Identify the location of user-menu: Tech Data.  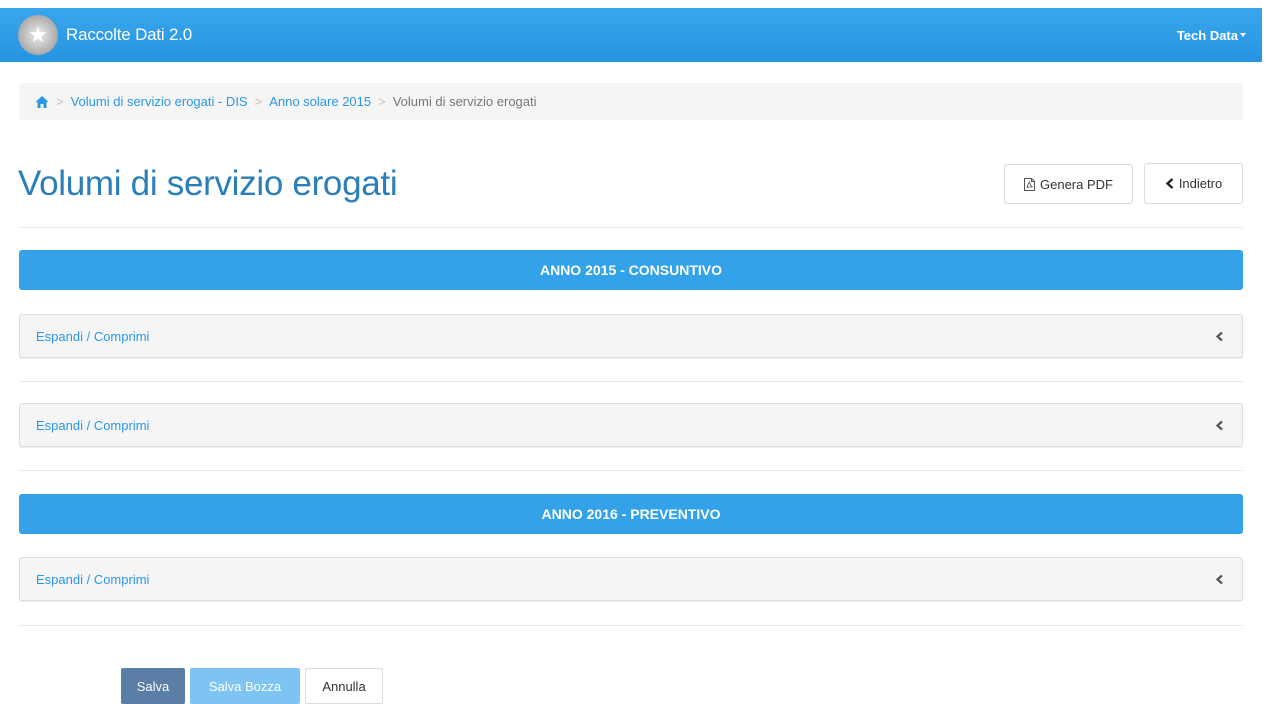
(1211, 35).